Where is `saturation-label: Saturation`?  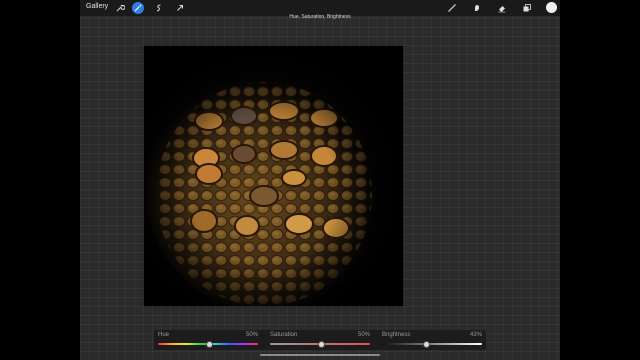
saturation-label: Saturation is located at coordinates (284, 335).